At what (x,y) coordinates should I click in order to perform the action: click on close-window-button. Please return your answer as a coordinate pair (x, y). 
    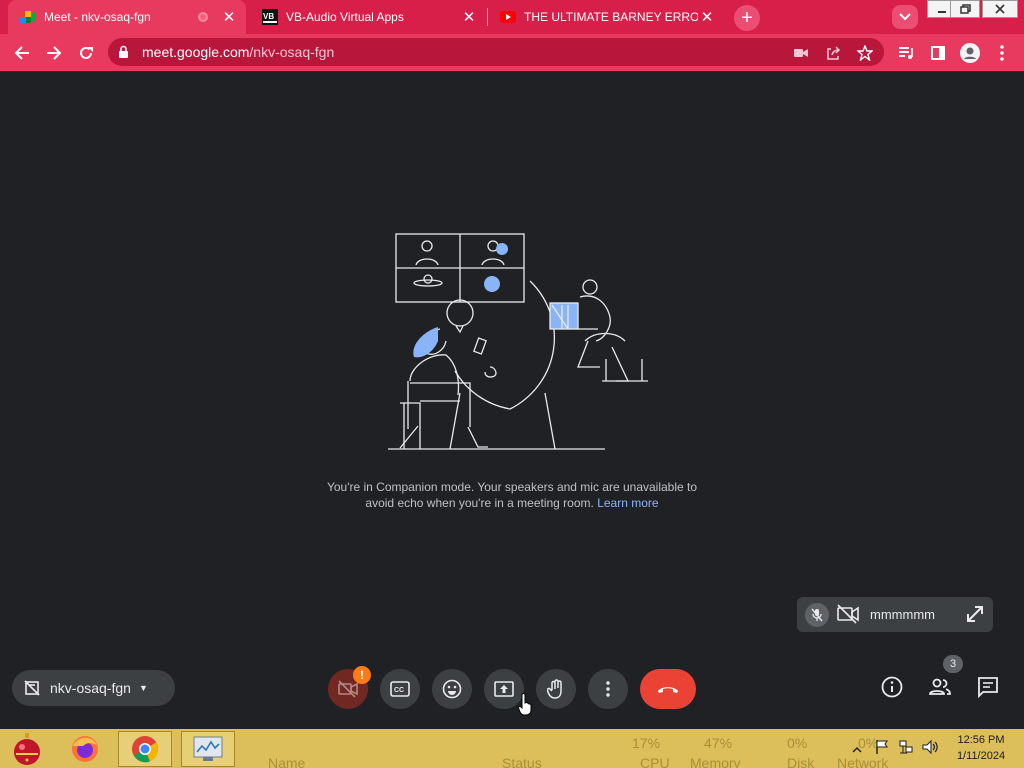
    Looking at the image, I should click on (1000, 9).